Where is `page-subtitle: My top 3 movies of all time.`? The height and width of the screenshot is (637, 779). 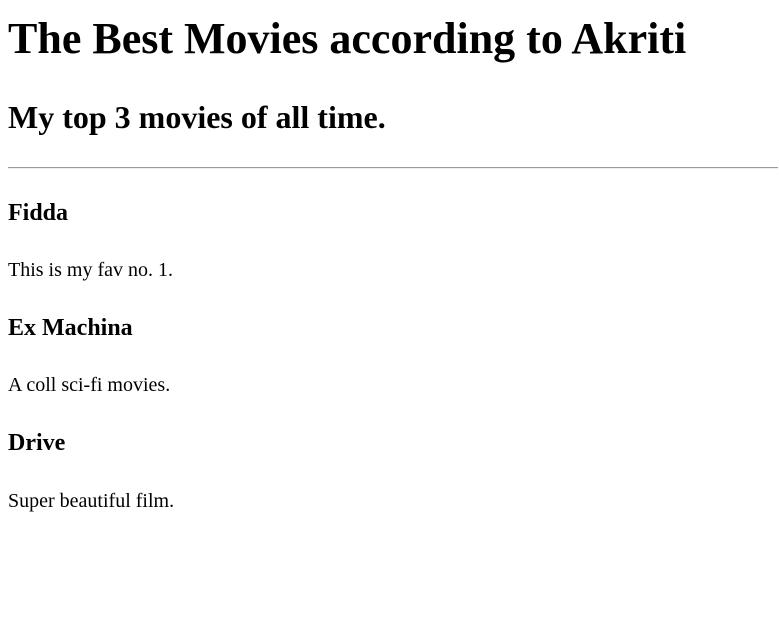 page-subtitle: My top 3 movies of all time. is located at coordinates (197, 117).